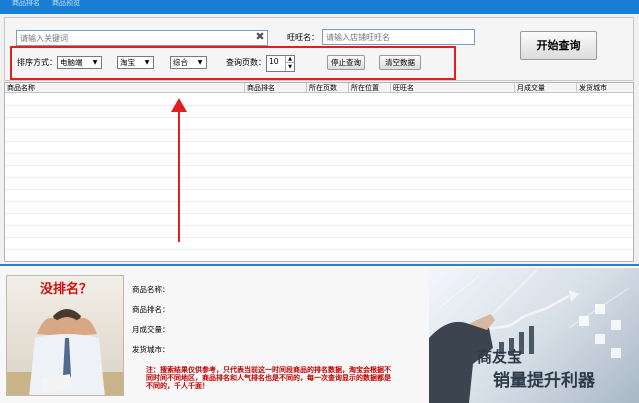 The image size is (639, 403). I want to click on column-header: 月成交量, so click(546, 88).